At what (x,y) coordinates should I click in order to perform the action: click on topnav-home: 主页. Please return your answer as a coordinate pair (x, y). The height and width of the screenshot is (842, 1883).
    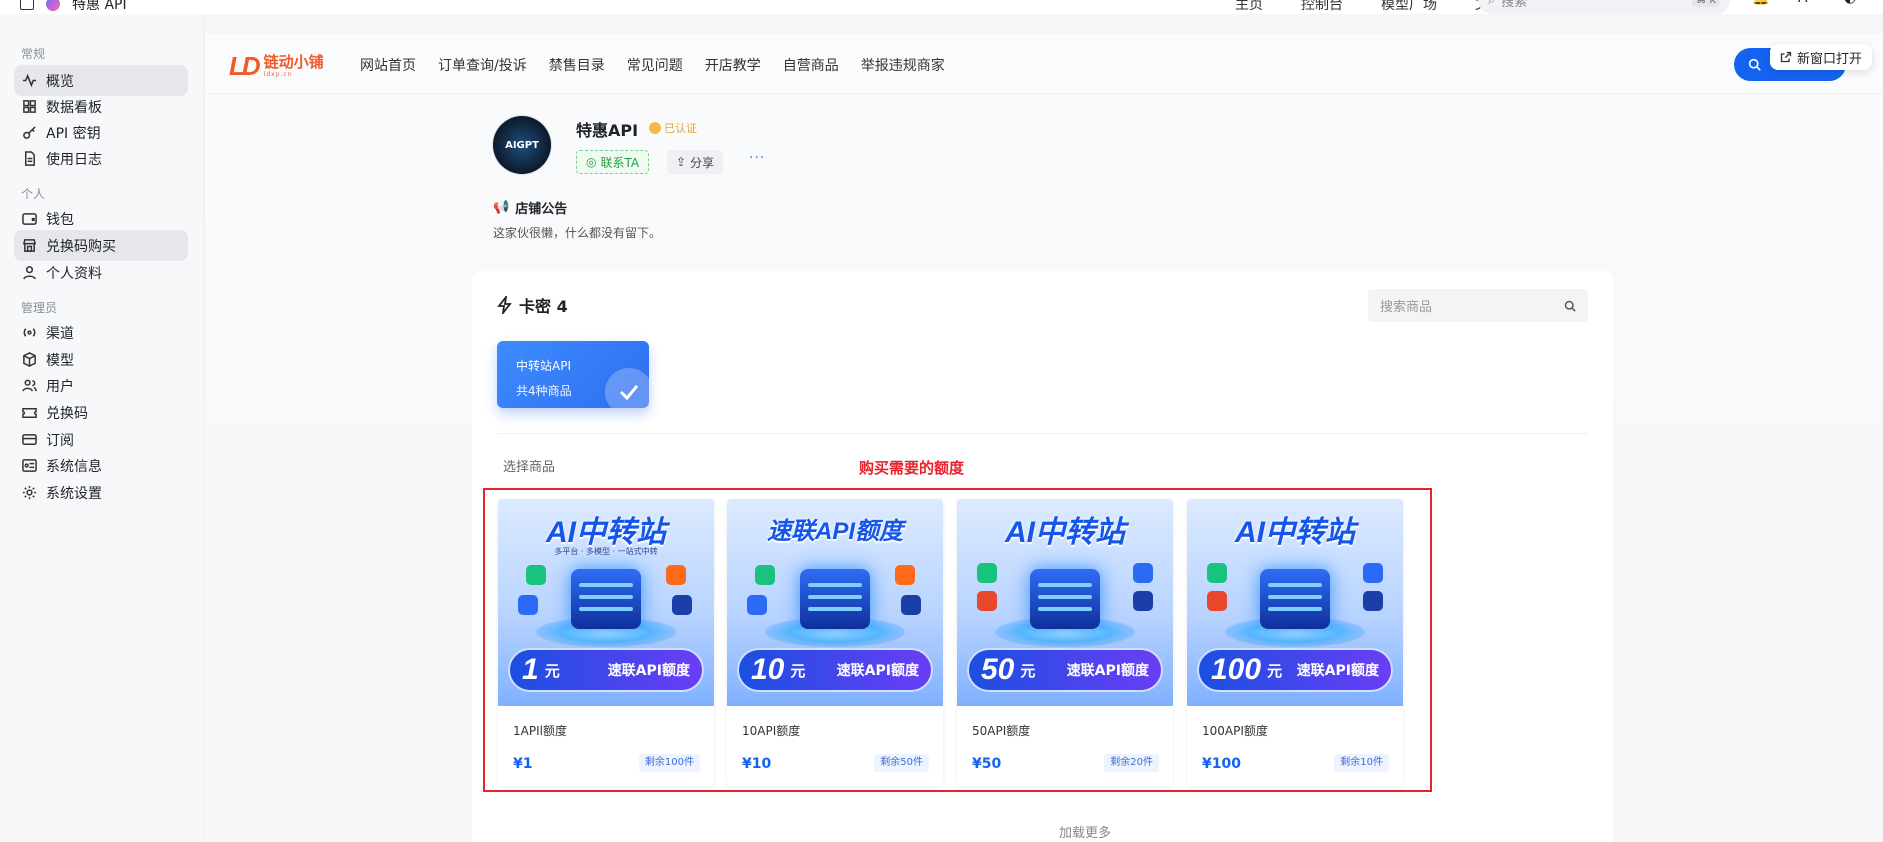
    Looking at the image, I should click on (1249, 7).